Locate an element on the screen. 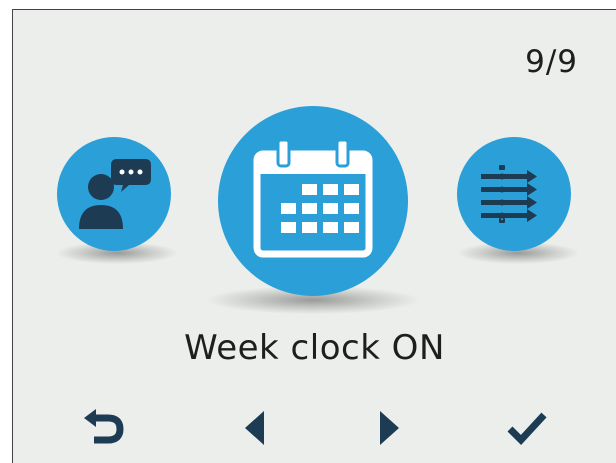 The image size is (616, 463). confirm-button is located at coordinates (527, 428).